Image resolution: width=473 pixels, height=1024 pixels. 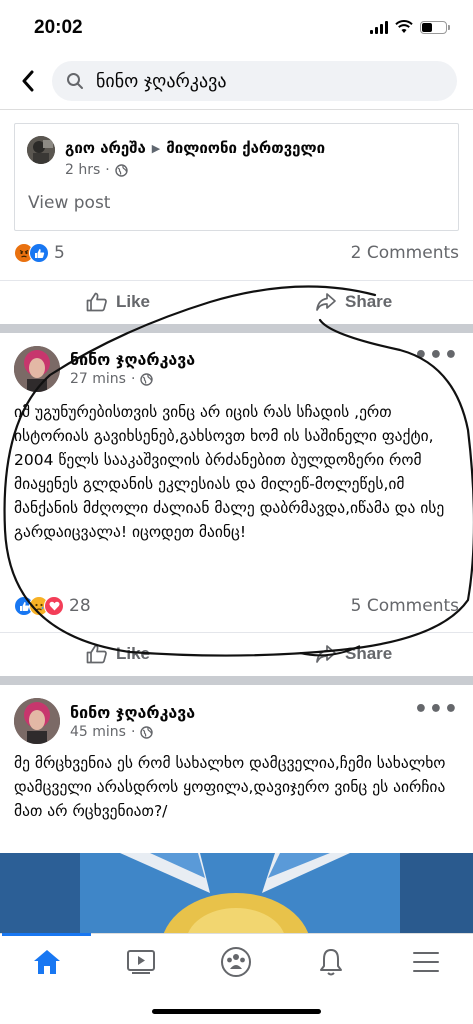 What do you see at coordinates (105, 148) in the screenshot?
I see `shared-author-name: გიო არეშა` at bounding box center [105, 148].